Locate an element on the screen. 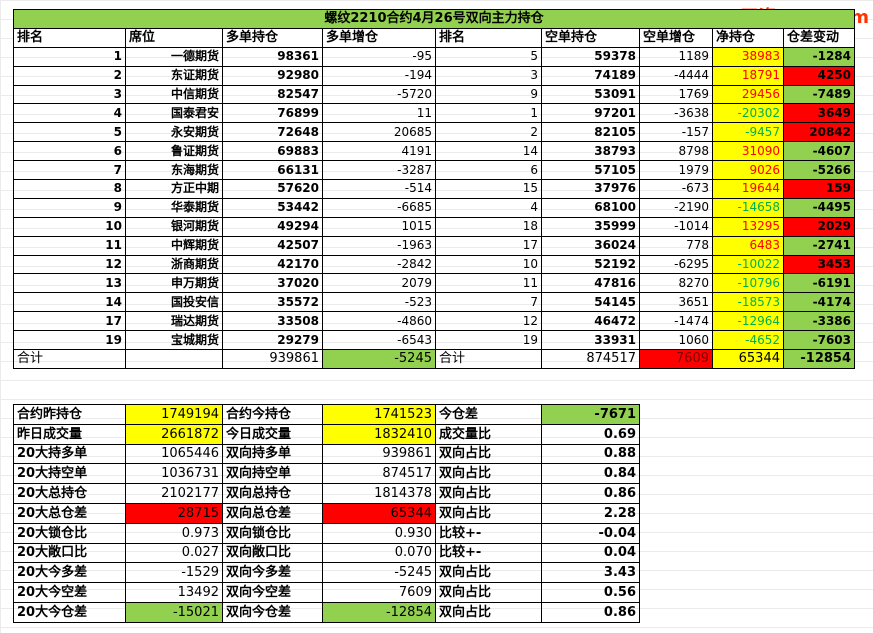 The width and height of the screenshot is (873, 633). cell: 53442 is located at coordinates (272, 207).